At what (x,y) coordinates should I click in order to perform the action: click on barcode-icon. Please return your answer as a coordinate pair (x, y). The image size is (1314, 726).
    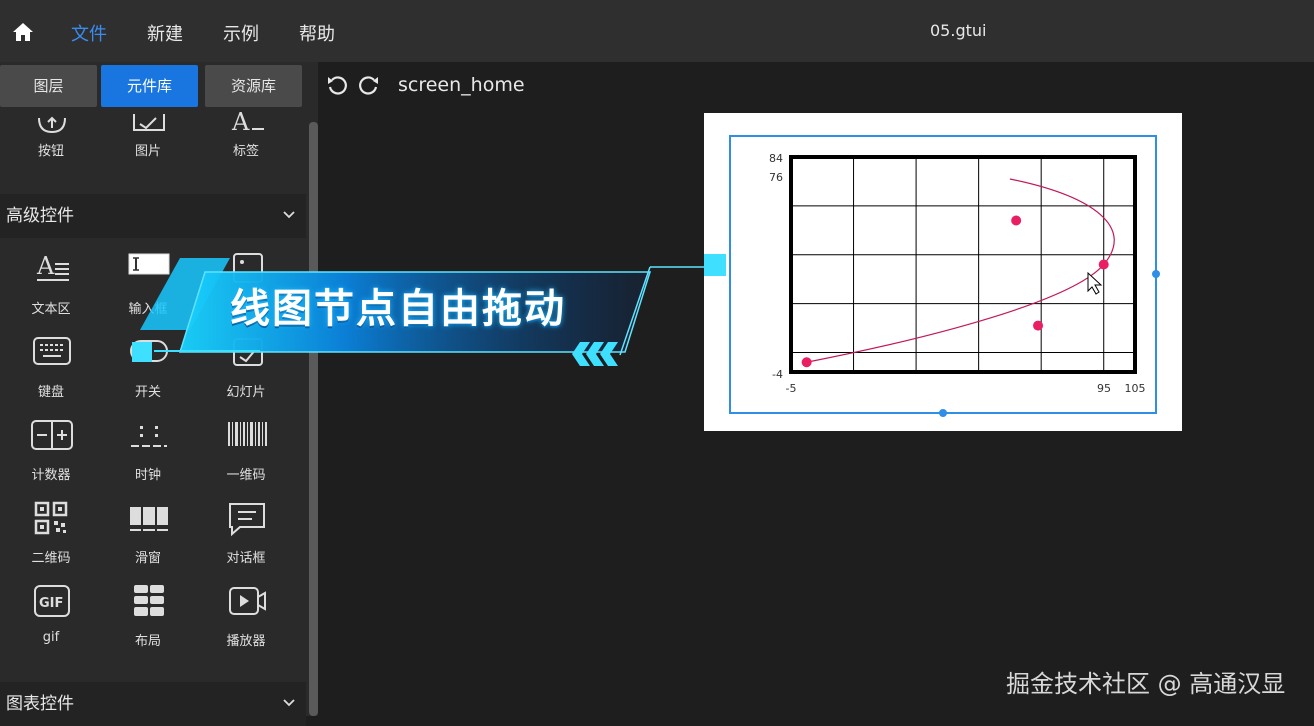
    Looking at the image, I should click on (247, 434).